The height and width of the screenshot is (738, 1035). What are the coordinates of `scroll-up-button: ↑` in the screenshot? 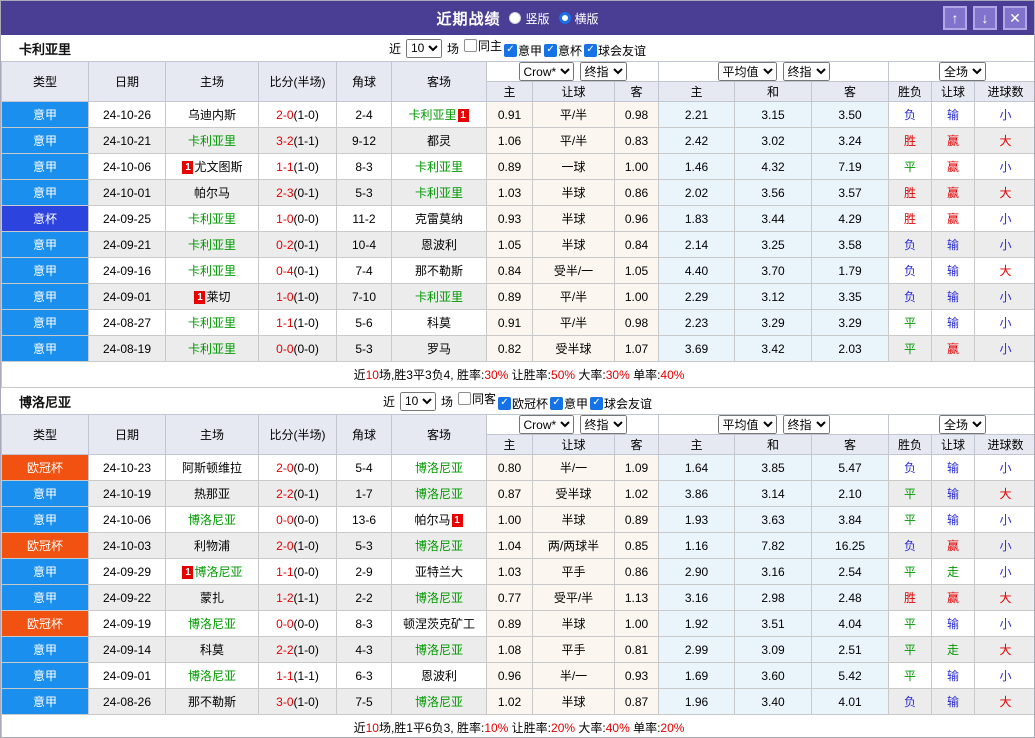 It's located at (955, 18).